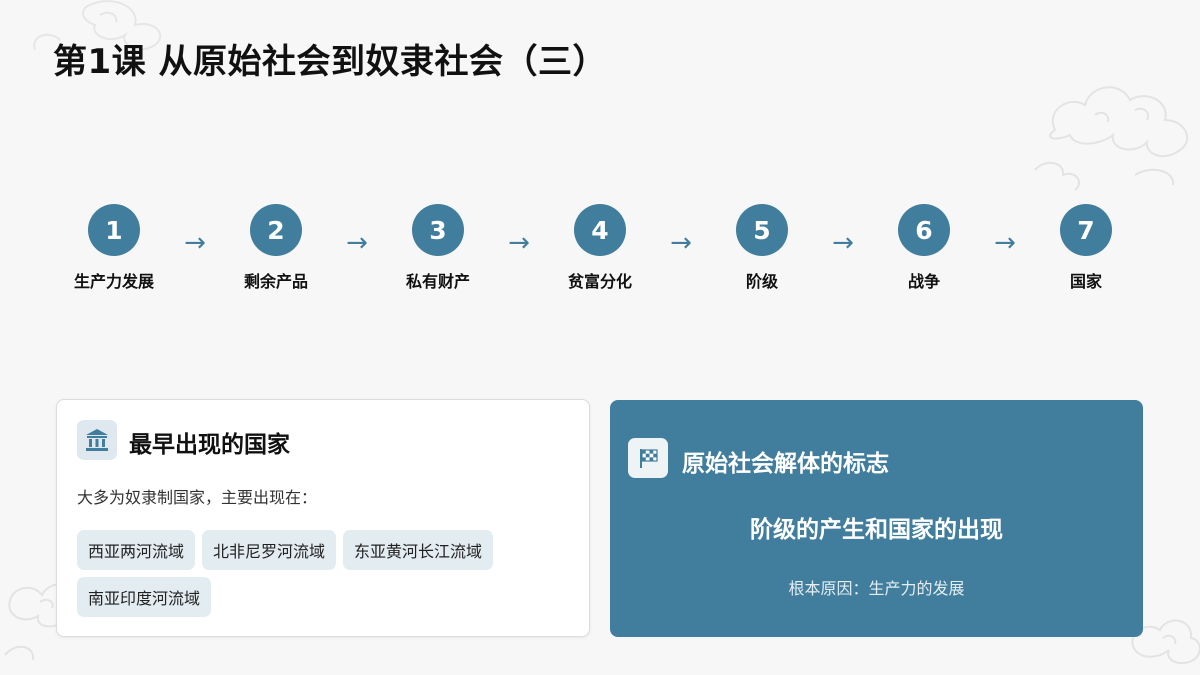 This screenshot has width=1200, height=675. Describe the element at coordinates (876, 530) in the screenshot. I see `card-headline: 阶级的产生和国家的出现` at that location.